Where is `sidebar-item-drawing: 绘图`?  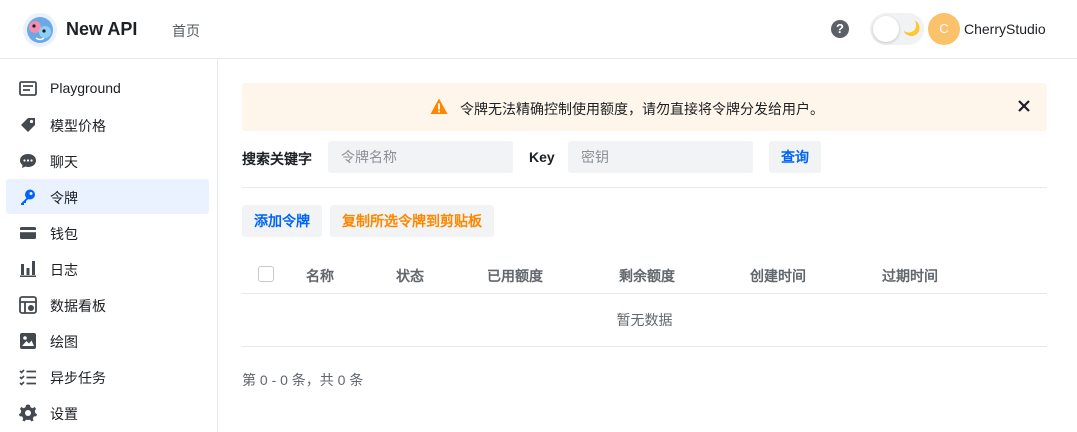 sidebar-item-drawing: 绘图 is located at coordinates (107, 340).